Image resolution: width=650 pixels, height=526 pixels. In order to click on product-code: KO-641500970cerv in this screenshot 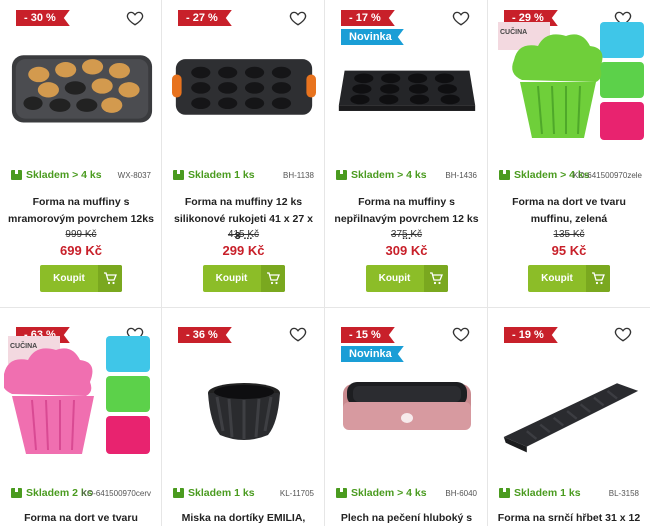, I will do `click(116, 493)`.